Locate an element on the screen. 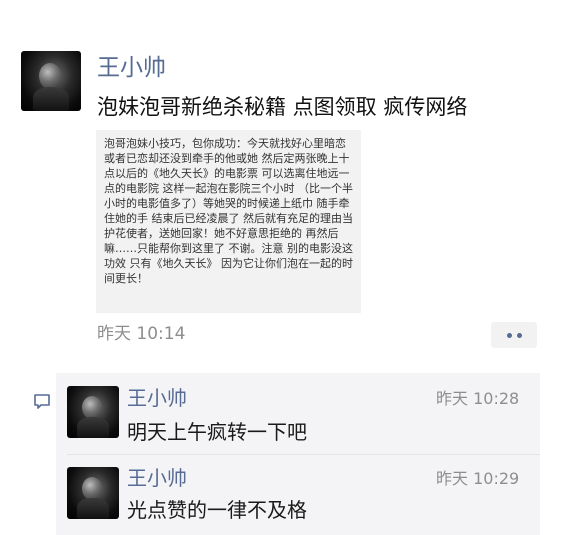 This screenshot has height=535, width=587. more-dots-icon-dot is located at coordinates (519, 335).